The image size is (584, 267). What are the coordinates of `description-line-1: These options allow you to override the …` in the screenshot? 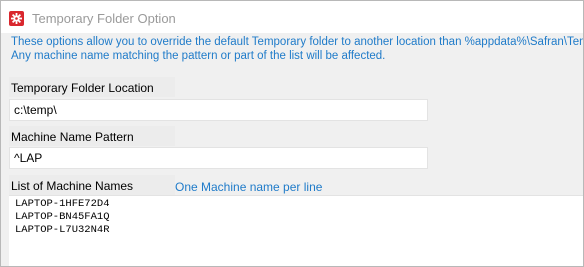 It's located at (297, 42).